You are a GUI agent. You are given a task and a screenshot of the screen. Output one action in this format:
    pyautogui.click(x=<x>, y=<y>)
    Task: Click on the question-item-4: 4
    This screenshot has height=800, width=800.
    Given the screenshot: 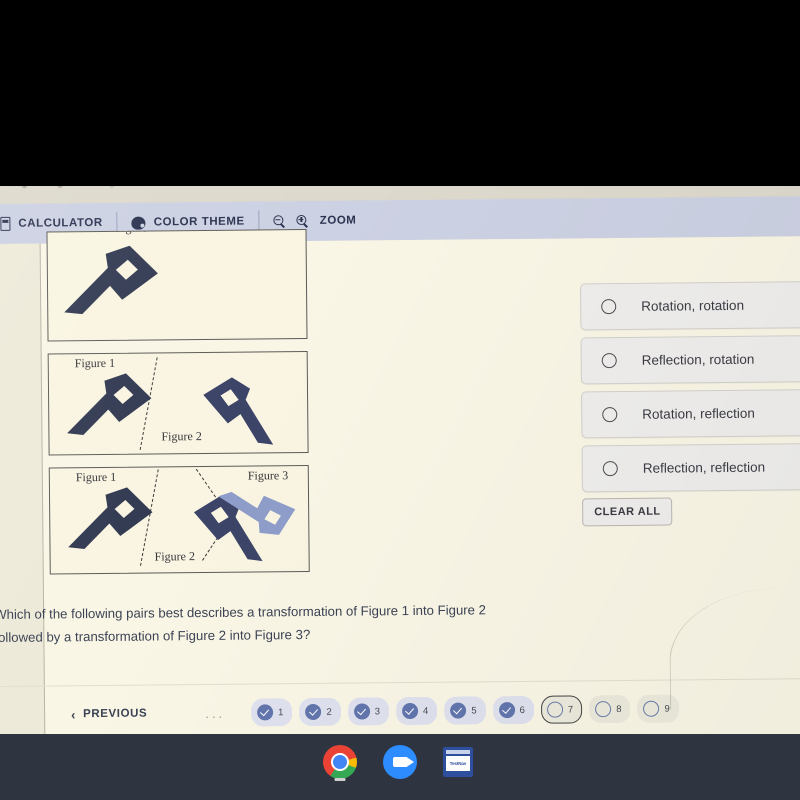 What is the action you would take?
    pyautogui.click(x=416, y=711)
    